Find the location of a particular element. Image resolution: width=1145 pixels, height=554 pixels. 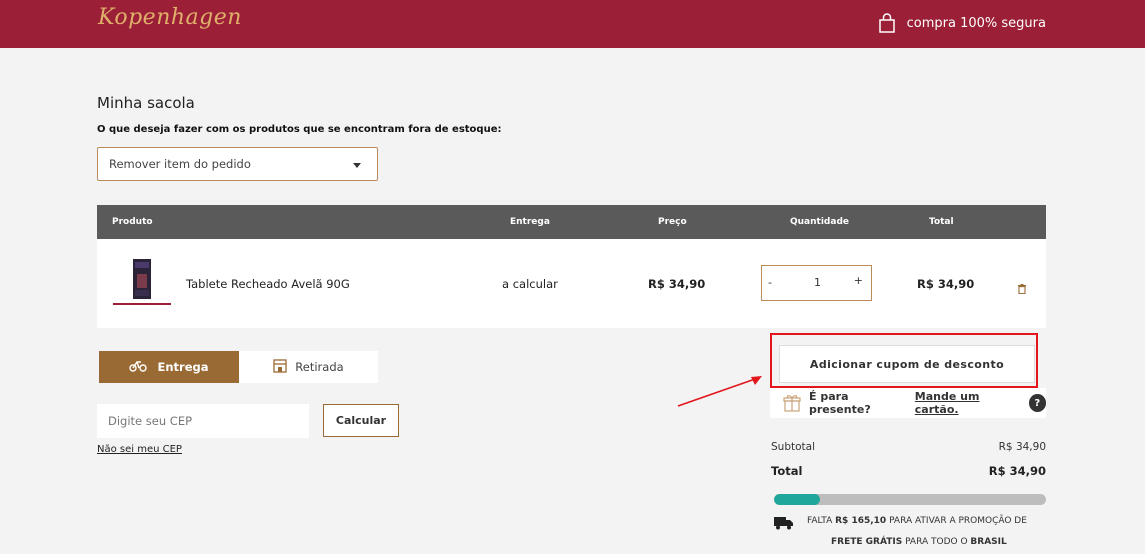

promo-brasil: BRASIL is located at coordinates (988, 542).